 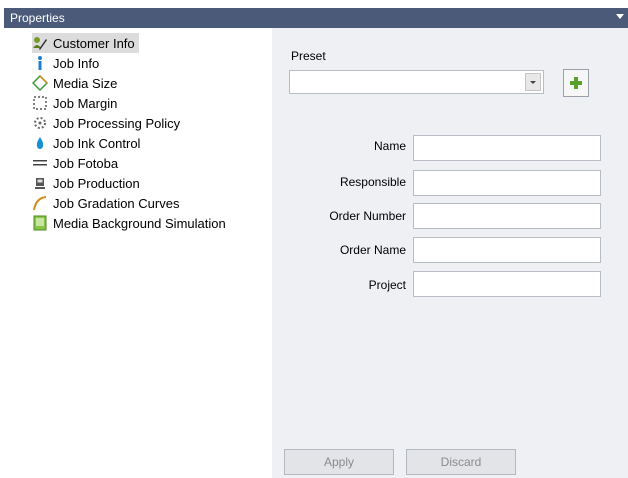 What do you see at coordinates (507, 250) in the screenshot?
I see `order-name-field` at bounding box center [507, 250].